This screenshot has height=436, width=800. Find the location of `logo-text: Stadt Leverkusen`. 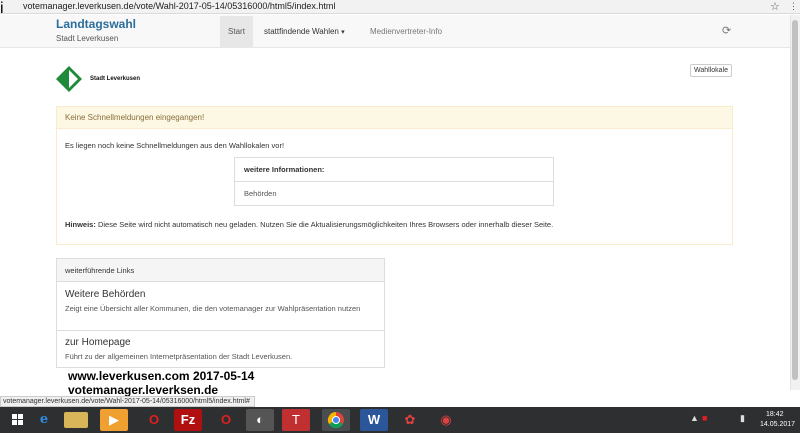

logo-text: Stadt Leverkusen is located at coordinates (115, 79).